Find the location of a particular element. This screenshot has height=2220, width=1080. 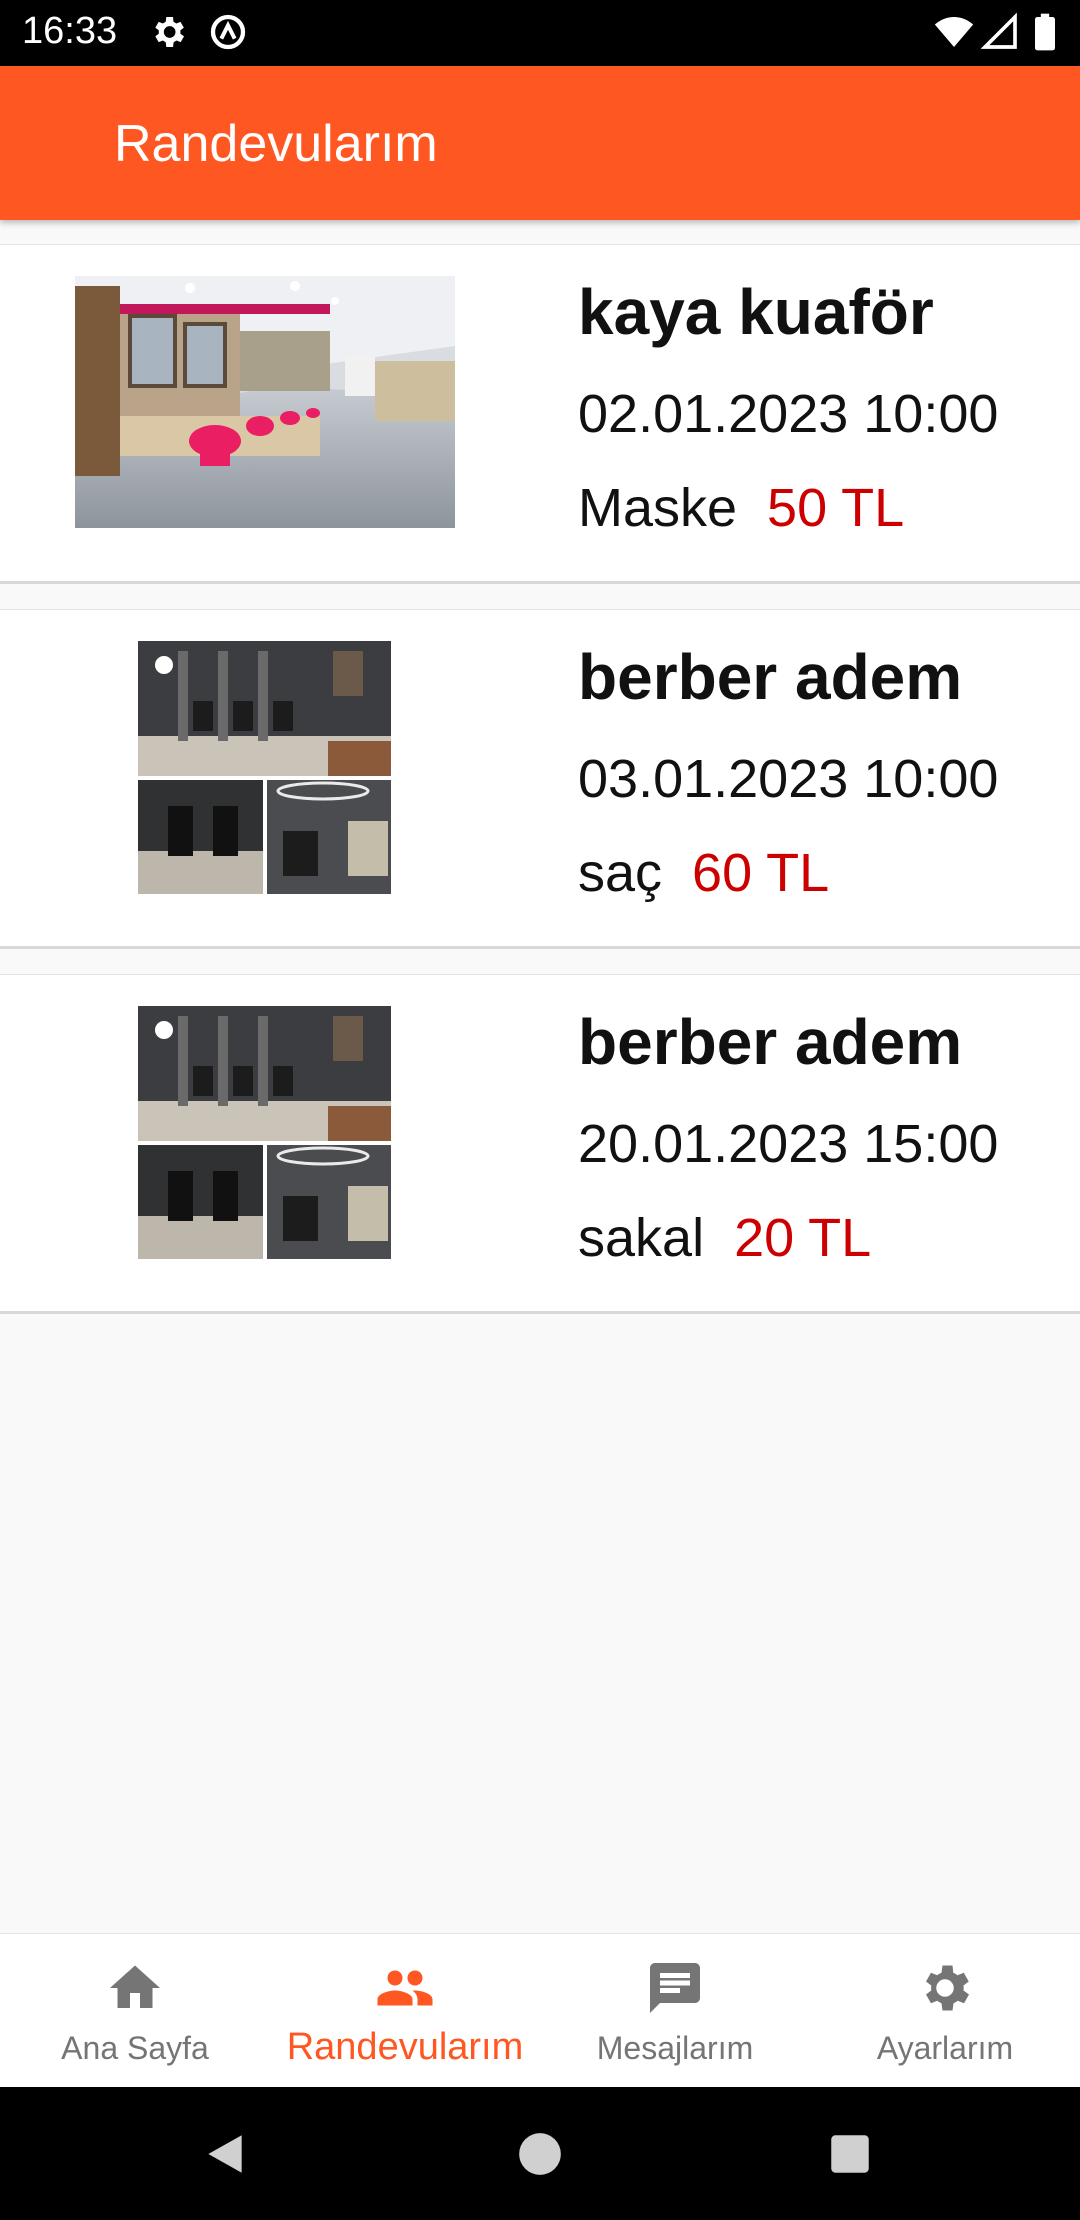

nav-label: Ayarlarım is located at coordinates (945, 2048).